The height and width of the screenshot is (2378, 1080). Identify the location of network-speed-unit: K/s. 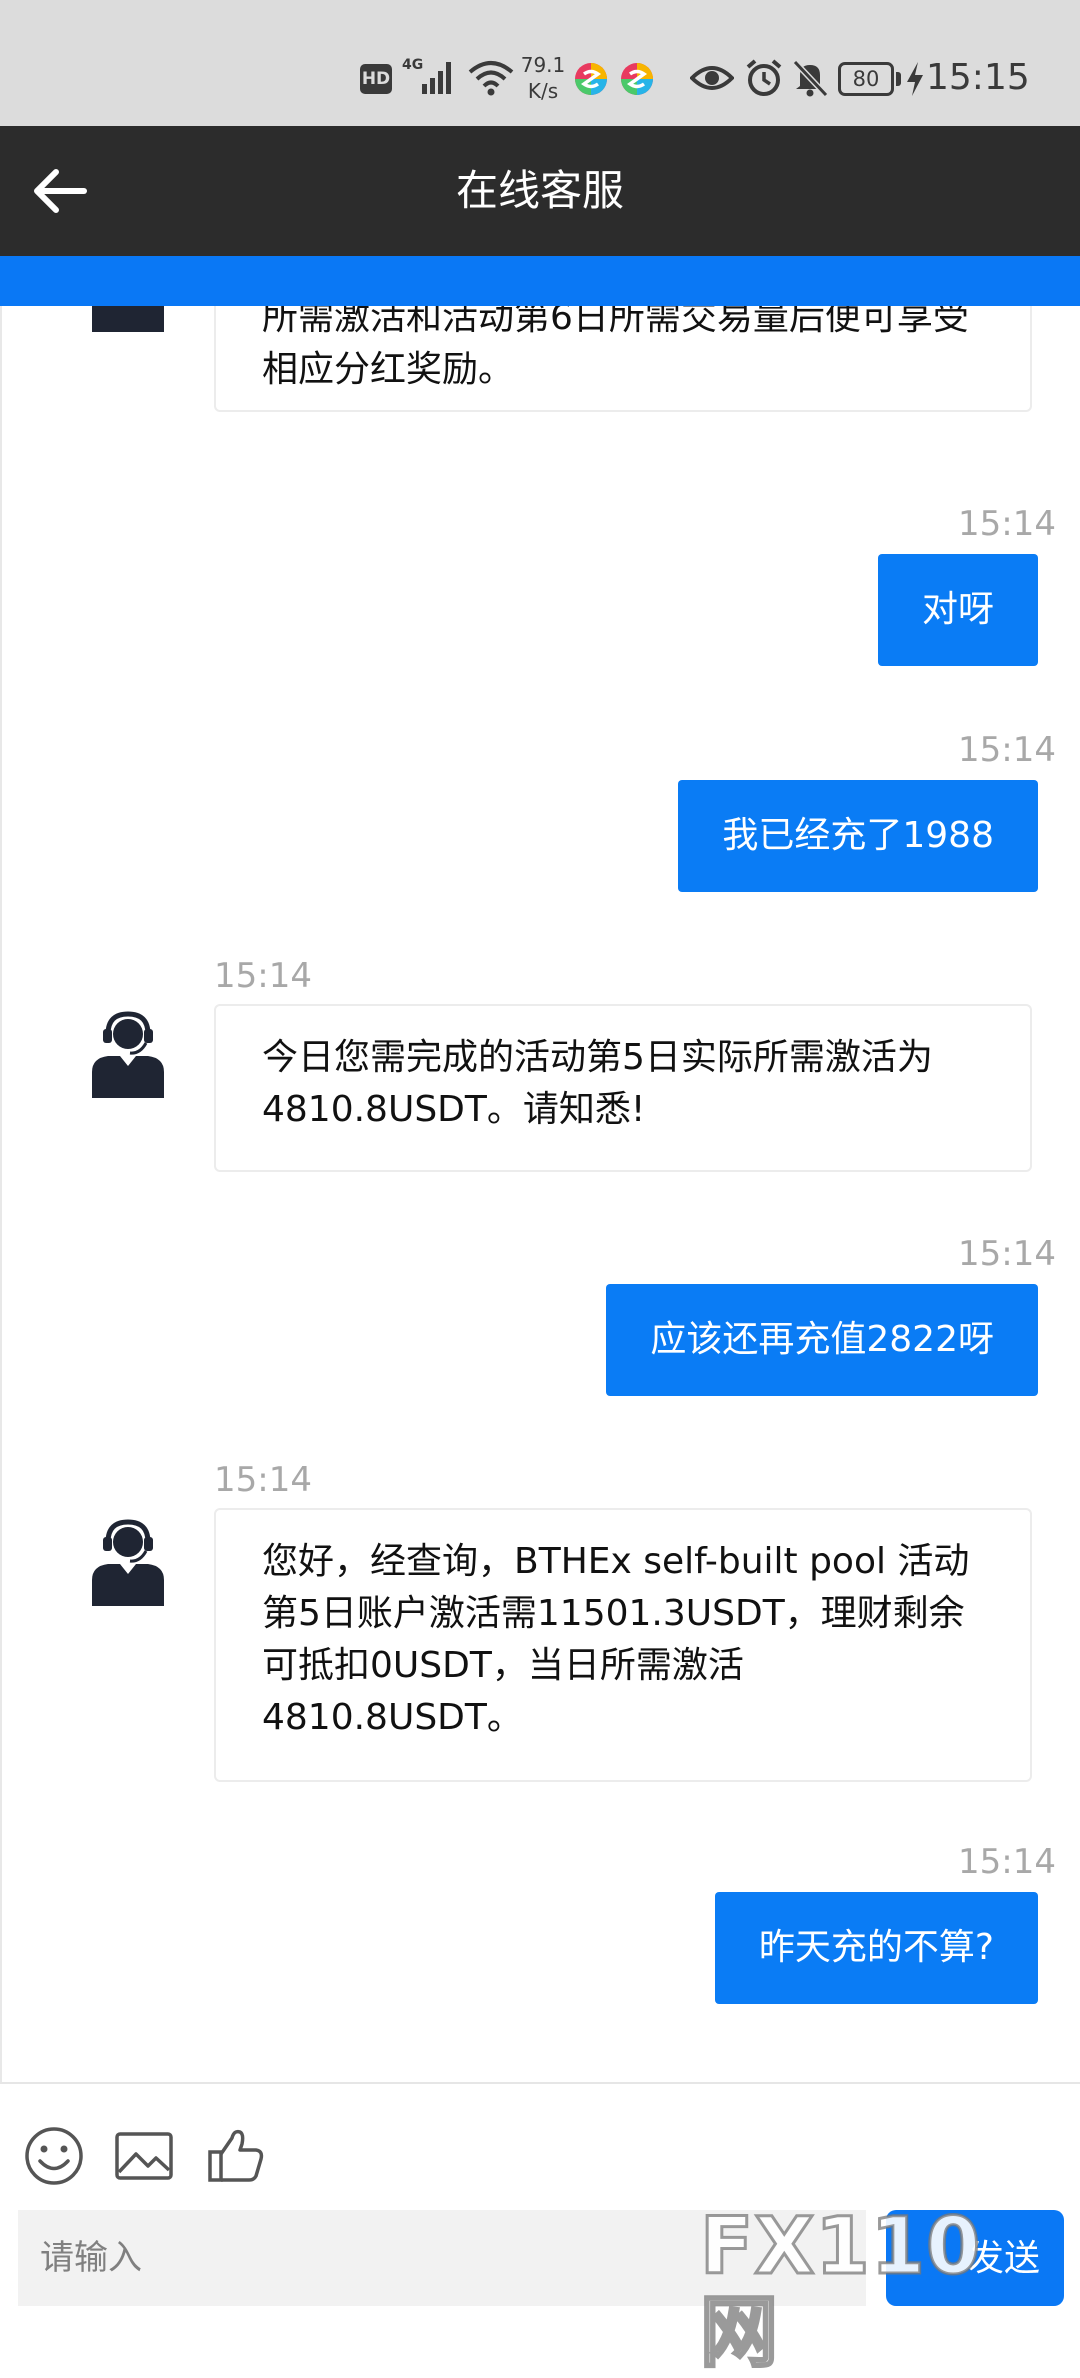
(543, 91).